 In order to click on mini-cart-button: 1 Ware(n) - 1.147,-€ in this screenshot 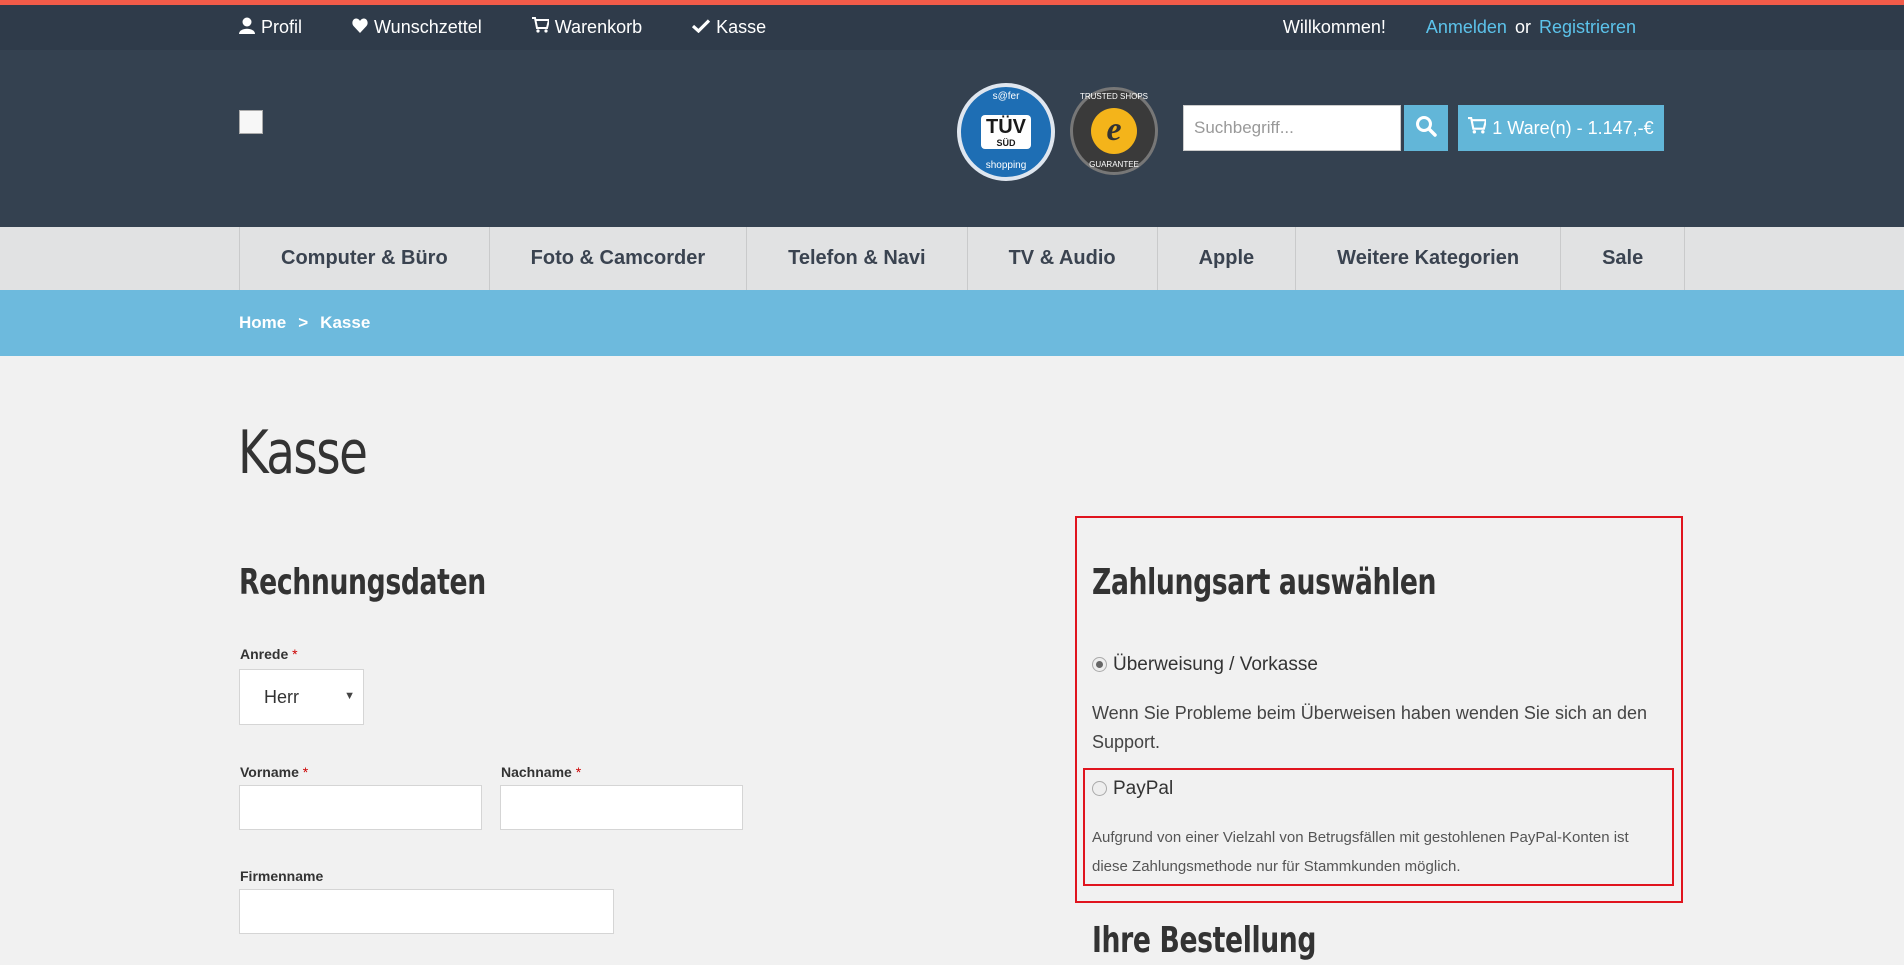, I will do `click(1561, 128)`.